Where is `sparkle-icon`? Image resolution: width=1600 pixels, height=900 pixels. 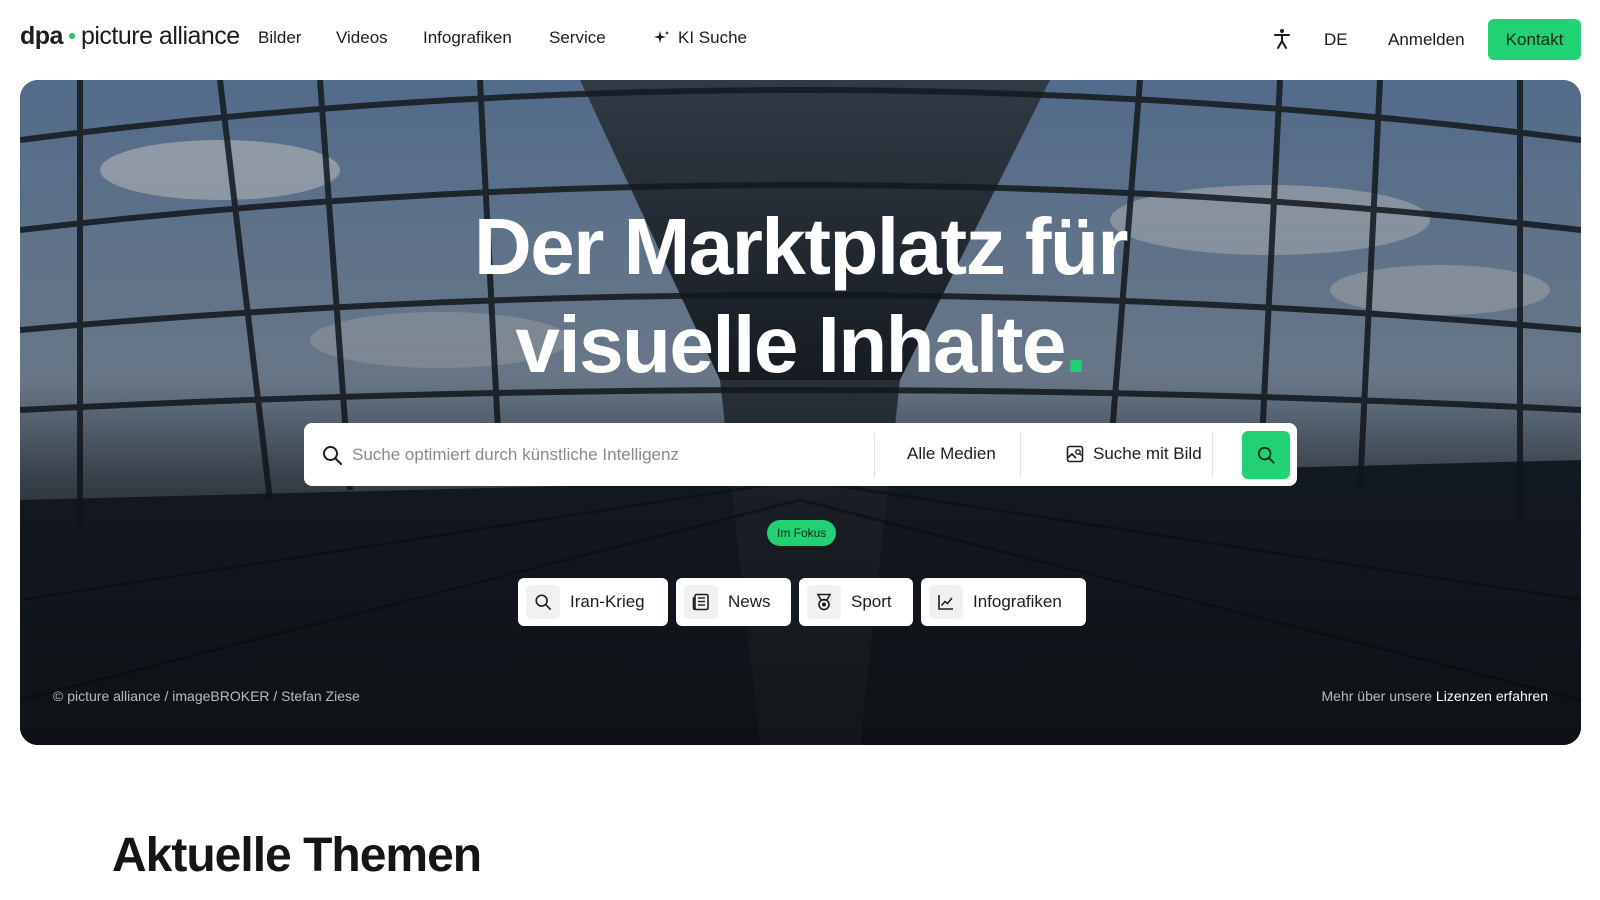 sparkle-icon is located at coordinates (661, 37).